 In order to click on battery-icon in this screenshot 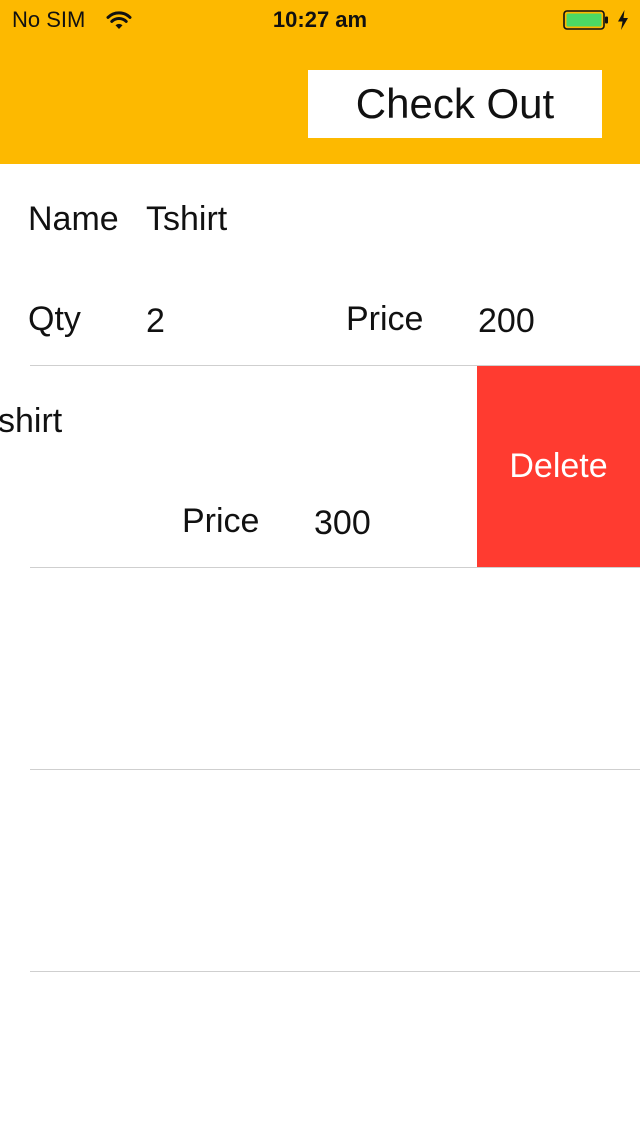, I will do `click(585, 20)`.